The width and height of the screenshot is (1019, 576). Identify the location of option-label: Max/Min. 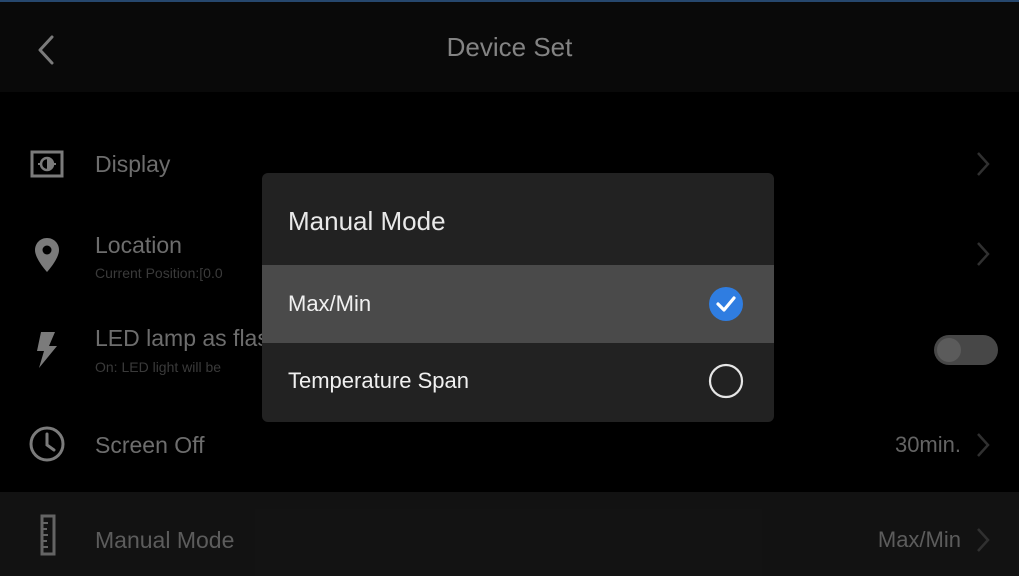
(330, 303).